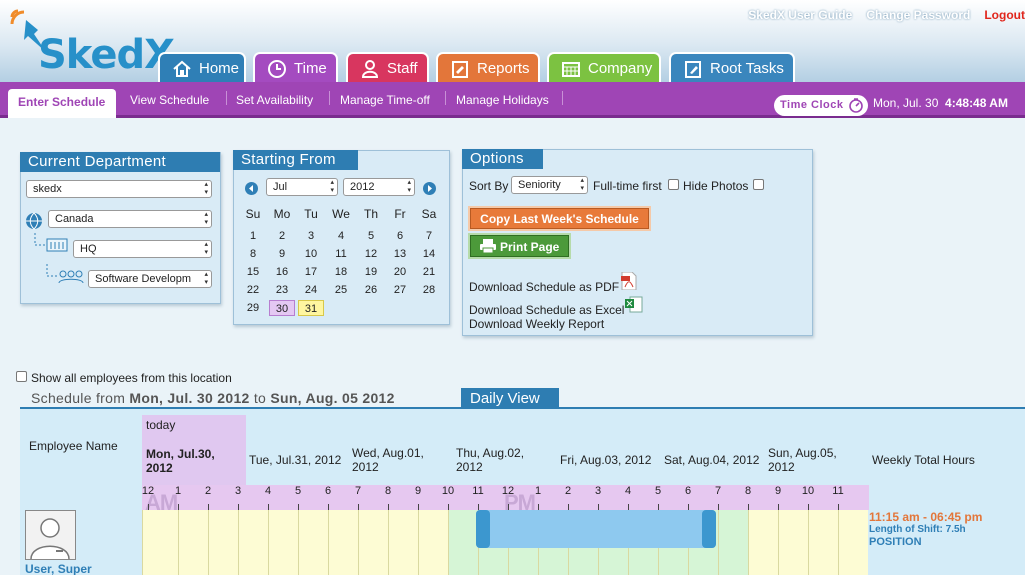  I want to click on calendar-day: 3, so click(311, 236).